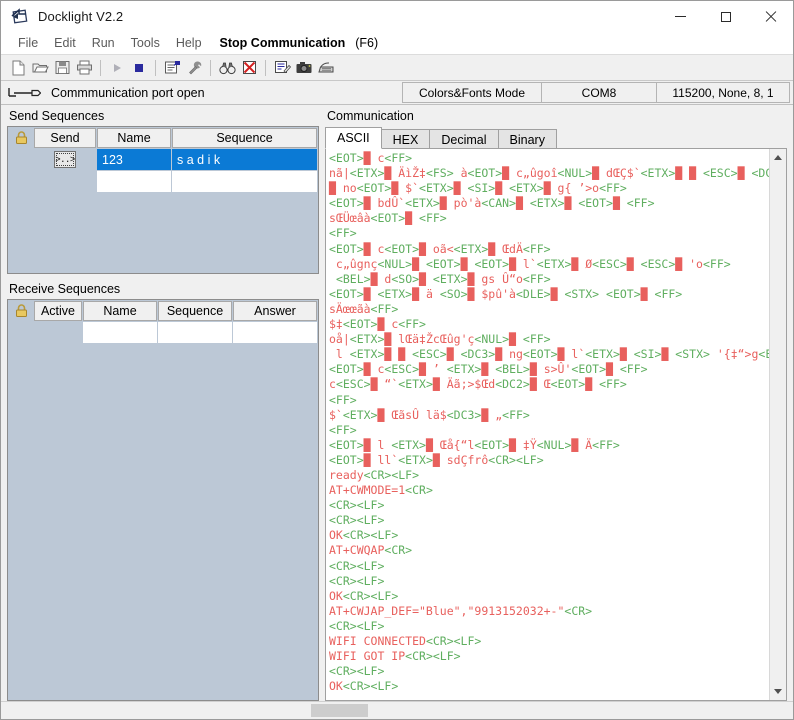 The width and height of the screenshot is (794, 720). What do you see at coordinates (249, 67) in the screenshot?
I see `clear-red-x-icon` at bounding box center [249, 67].